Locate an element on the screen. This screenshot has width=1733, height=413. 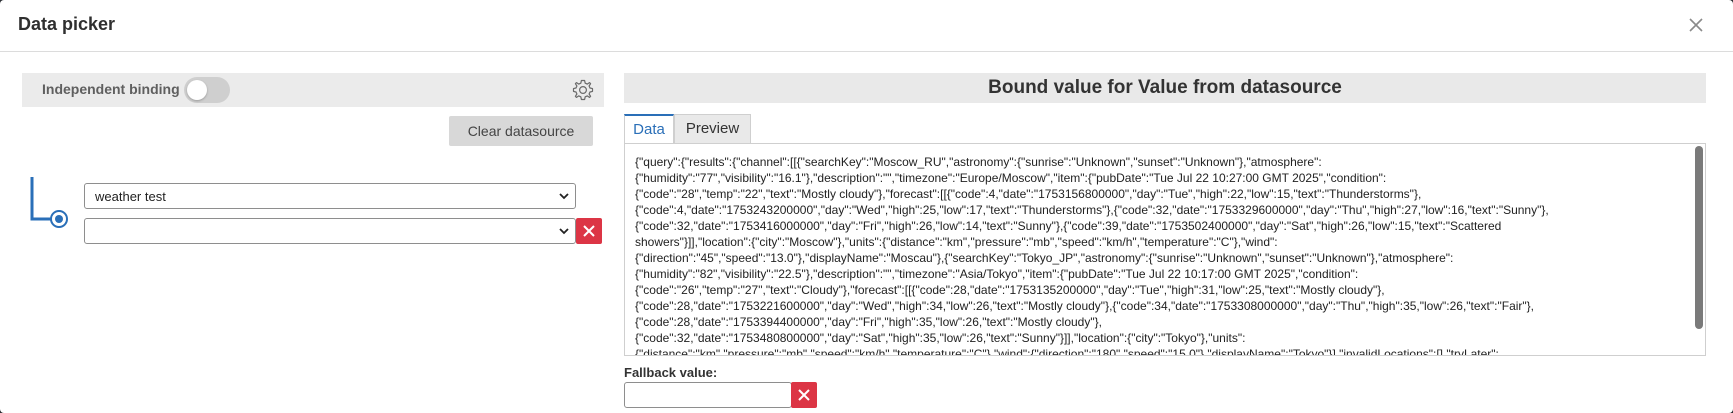
bound-value-header: Bound value for Value from datasource is located at coordinates (1165, 88).